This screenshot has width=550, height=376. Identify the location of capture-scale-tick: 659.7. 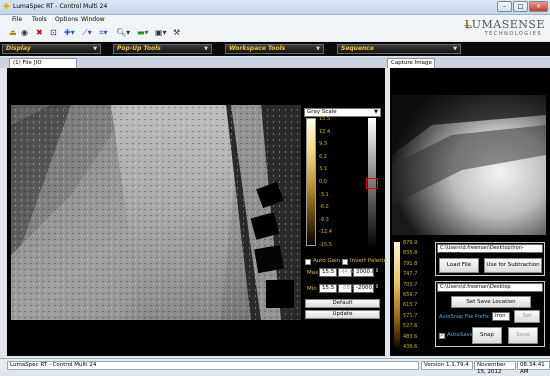
(410, 295).